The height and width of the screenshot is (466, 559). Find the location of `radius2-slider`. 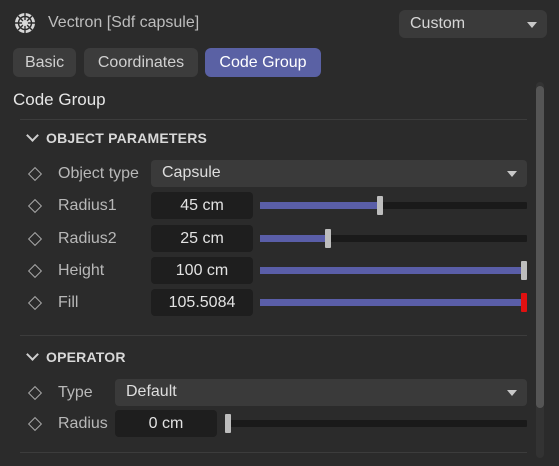

radius2-slider is located at coordinates (393, 238).